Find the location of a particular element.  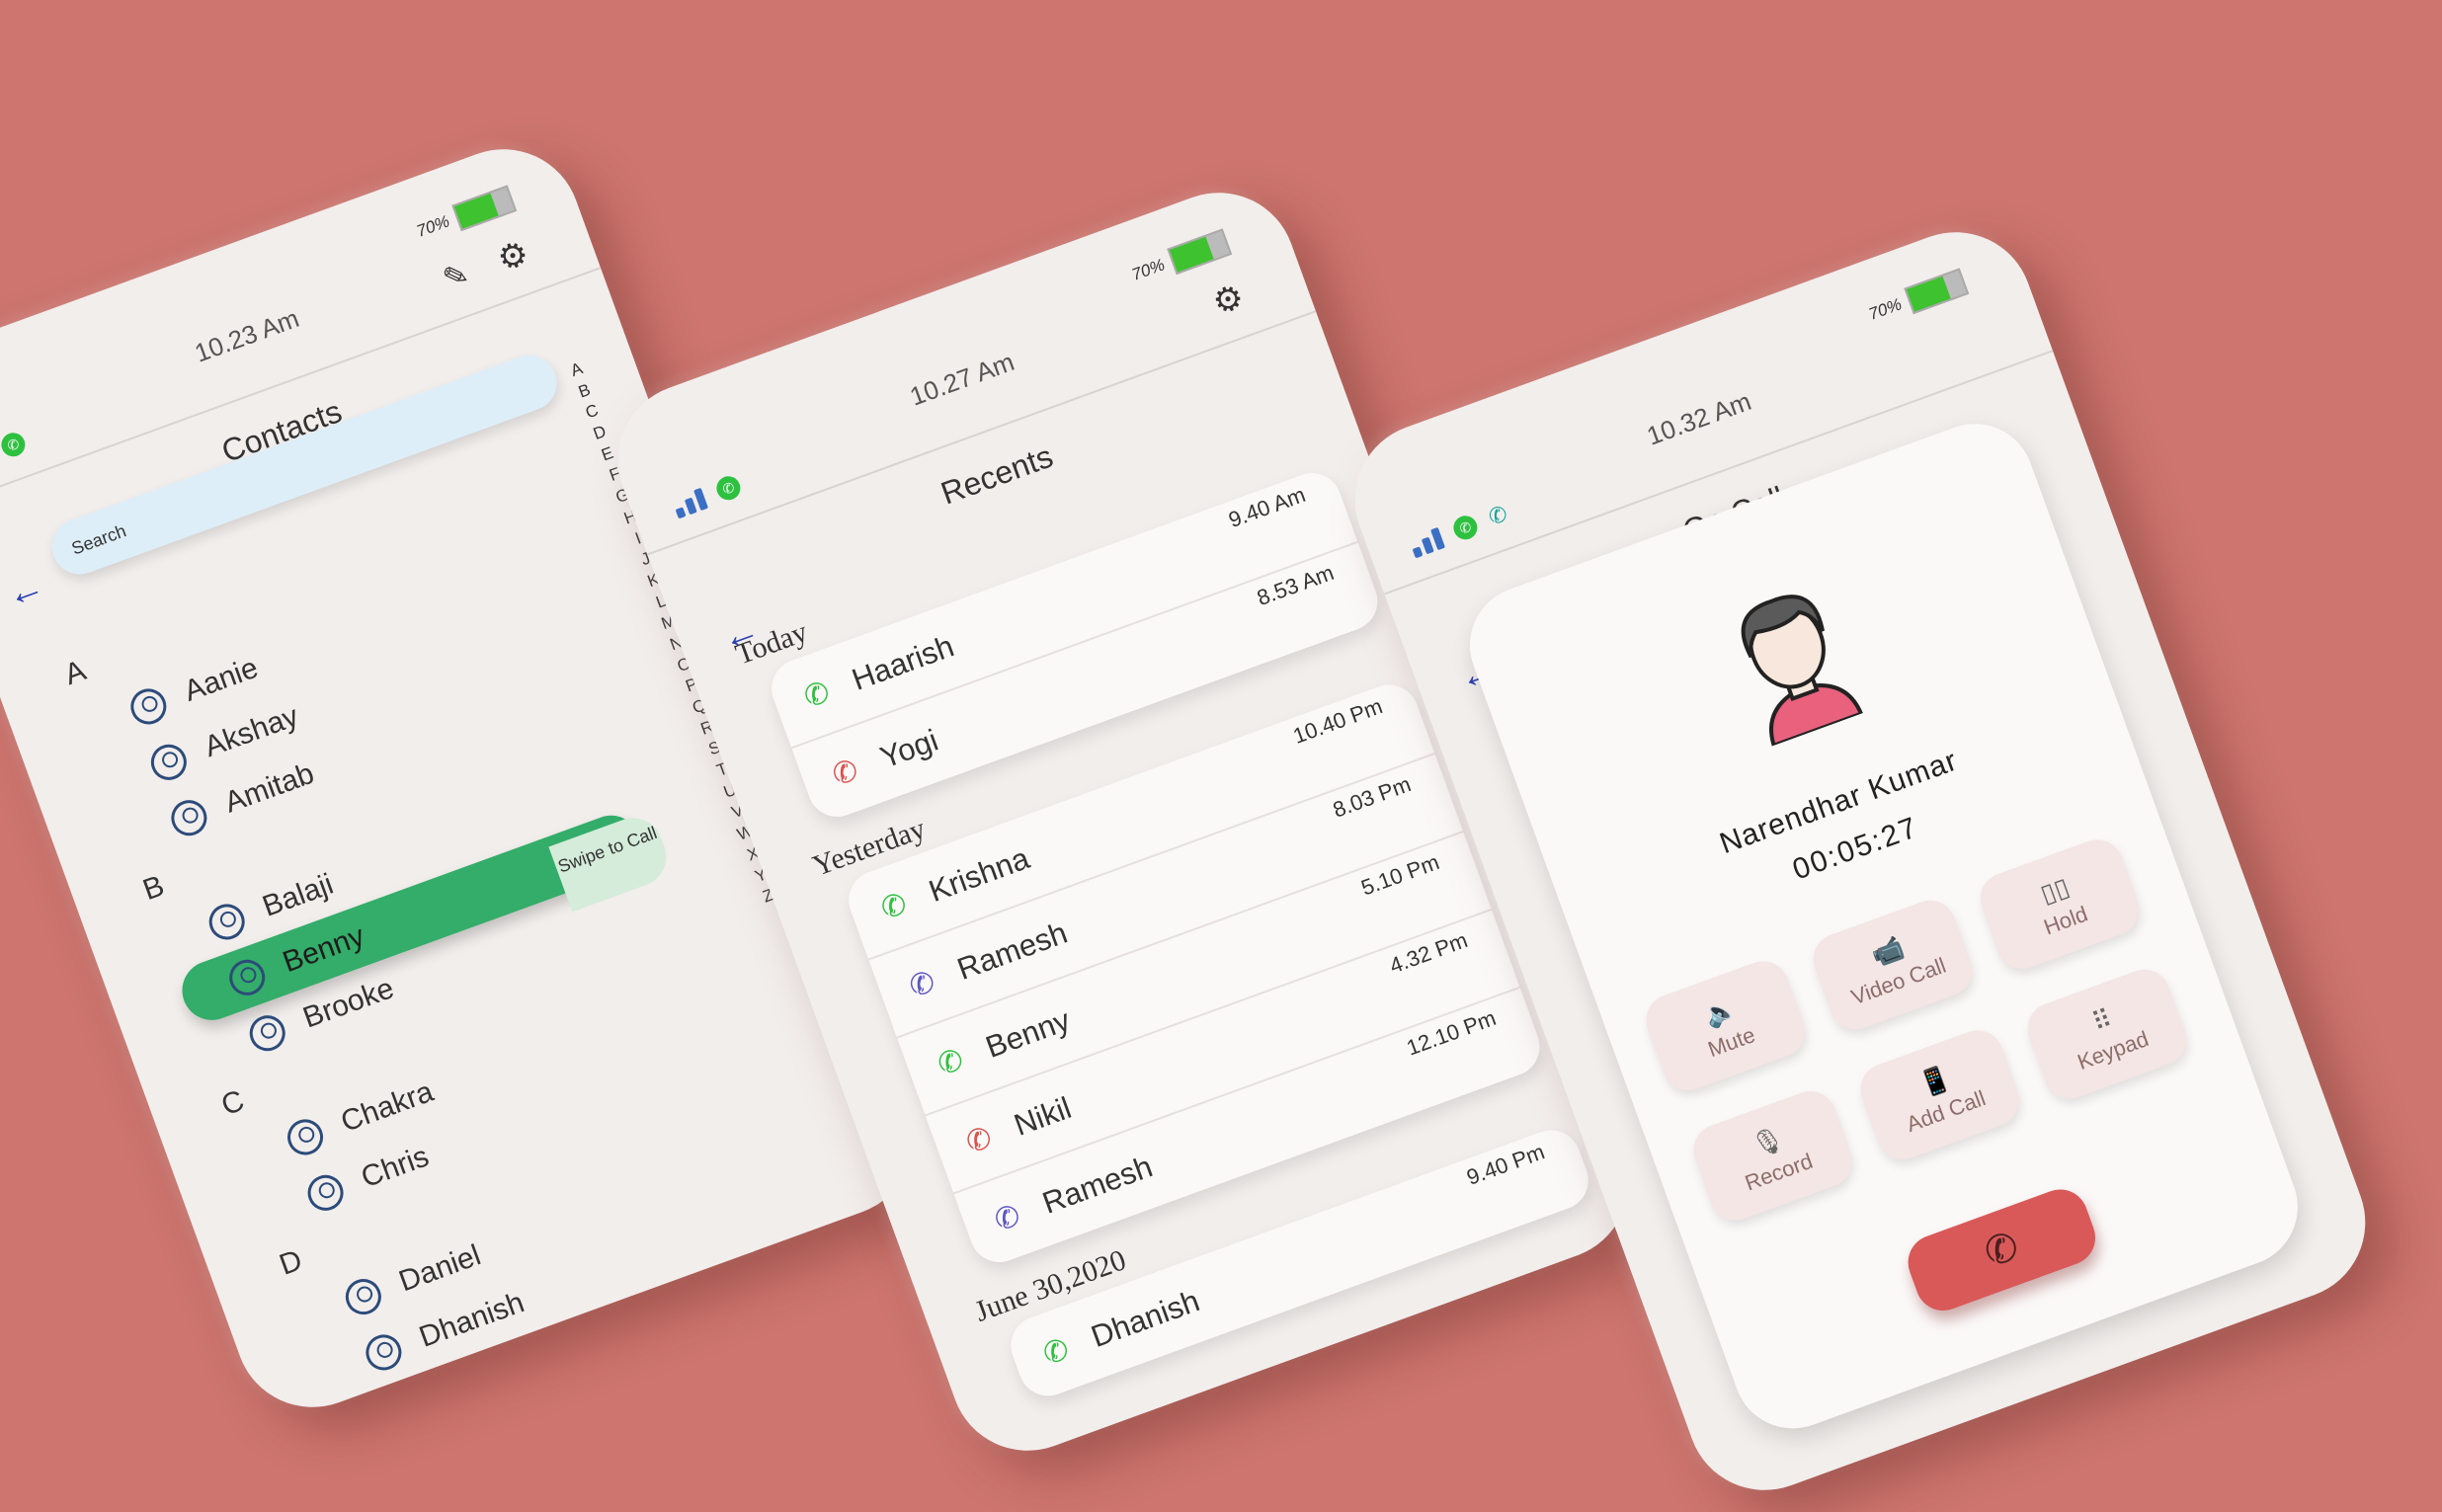

mute-icon: 🔈 is located at coordinates (1720, 1012).